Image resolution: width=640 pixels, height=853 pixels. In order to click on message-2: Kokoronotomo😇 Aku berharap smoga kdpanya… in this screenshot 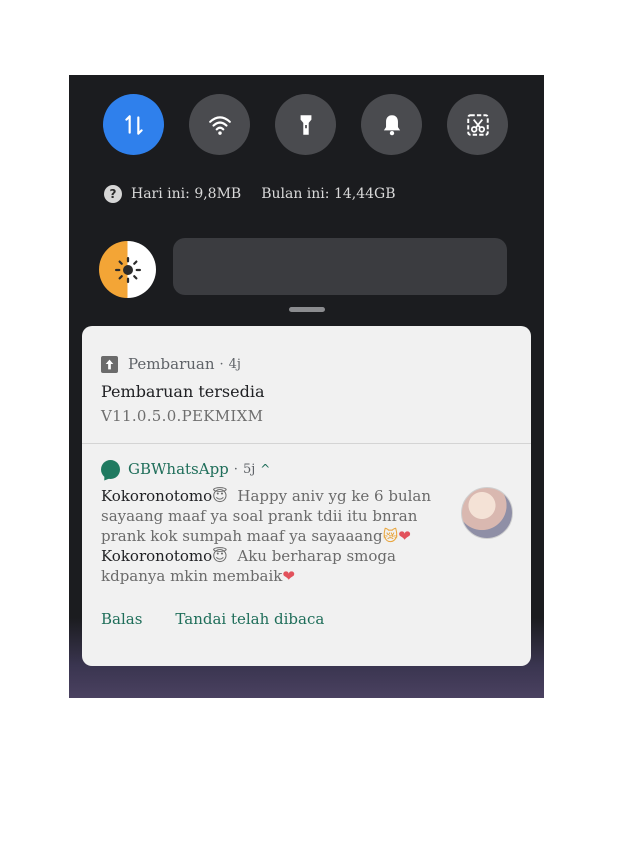, I will do `click(271, 566)`.